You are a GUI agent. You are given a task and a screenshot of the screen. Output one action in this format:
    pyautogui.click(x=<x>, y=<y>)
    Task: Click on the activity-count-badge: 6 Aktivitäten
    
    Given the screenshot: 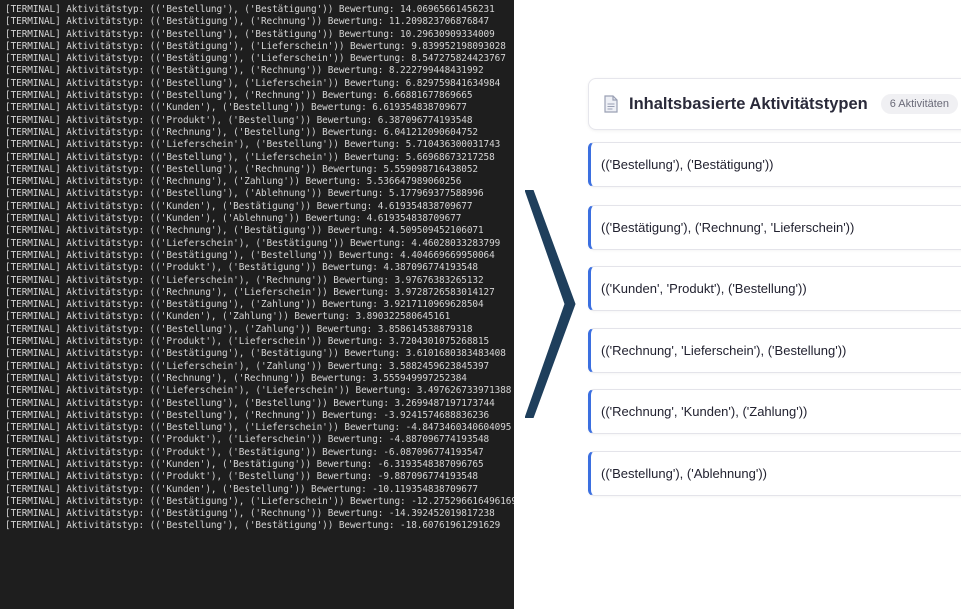 What is the action you would take?
    pyautogui.click(x=919, y=104)
    